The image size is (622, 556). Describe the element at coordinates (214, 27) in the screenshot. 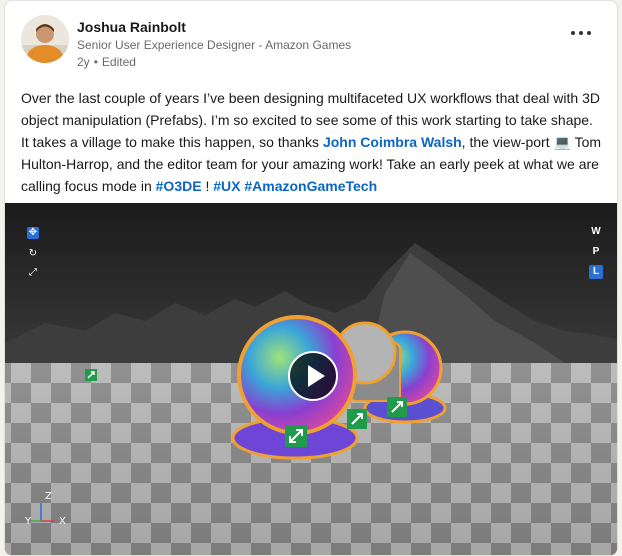

I see `author-name: Joshua Rainbolt` at that location.